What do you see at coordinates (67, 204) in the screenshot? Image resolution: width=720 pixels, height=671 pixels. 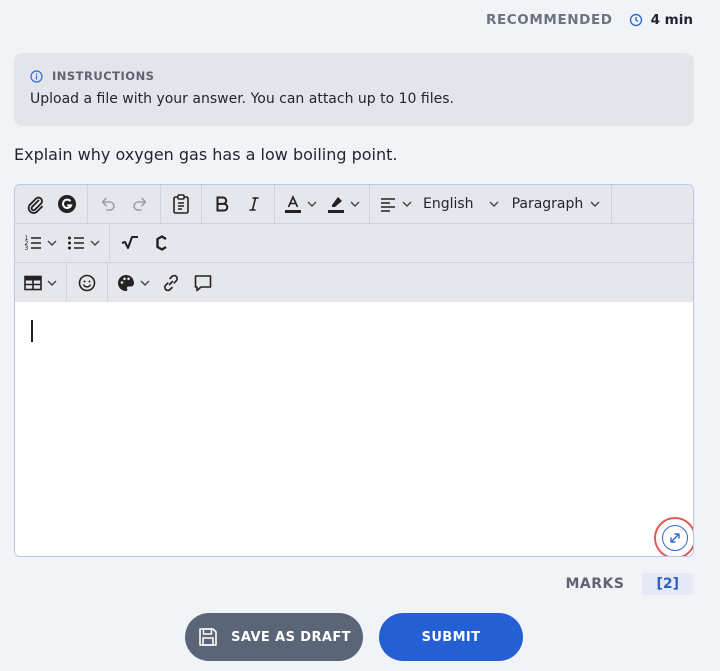 I see `grammarly-icon` at bounding box center [67, 204].